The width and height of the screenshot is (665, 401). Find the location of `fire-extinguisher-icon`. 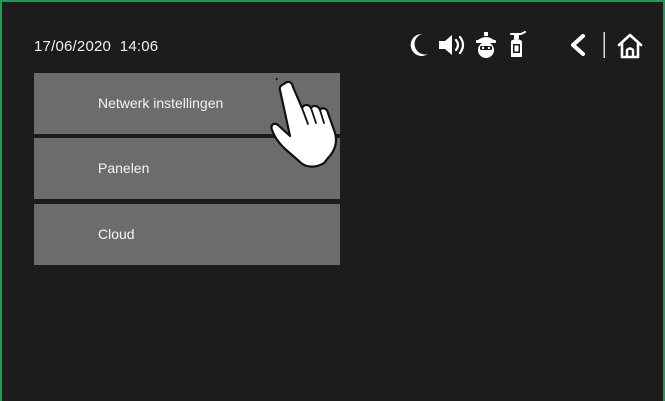

fire-extinguisher-icon is located at coordinates (518, 45).